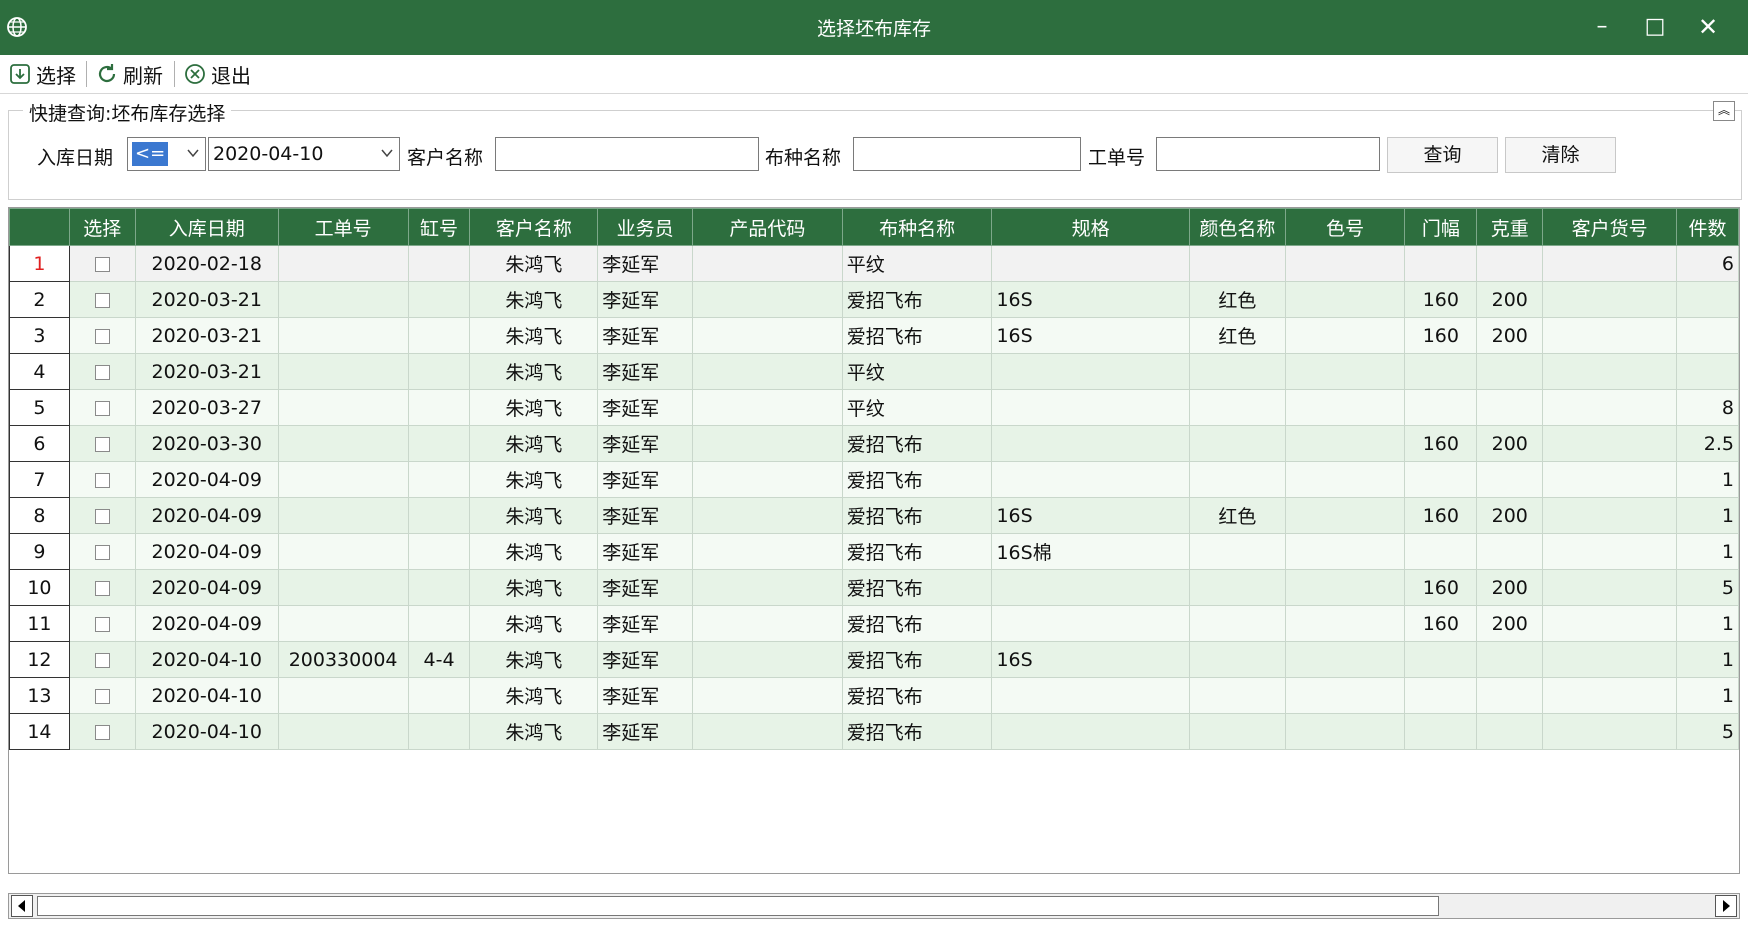 This screenshot has height=926, width=1748. What do you see at coordinates (874, 371) in the screenshot?
I see `table-row: 4 2020-03-21 朱鸿飞 李延军 平纹` at bounding box center [874, 371].